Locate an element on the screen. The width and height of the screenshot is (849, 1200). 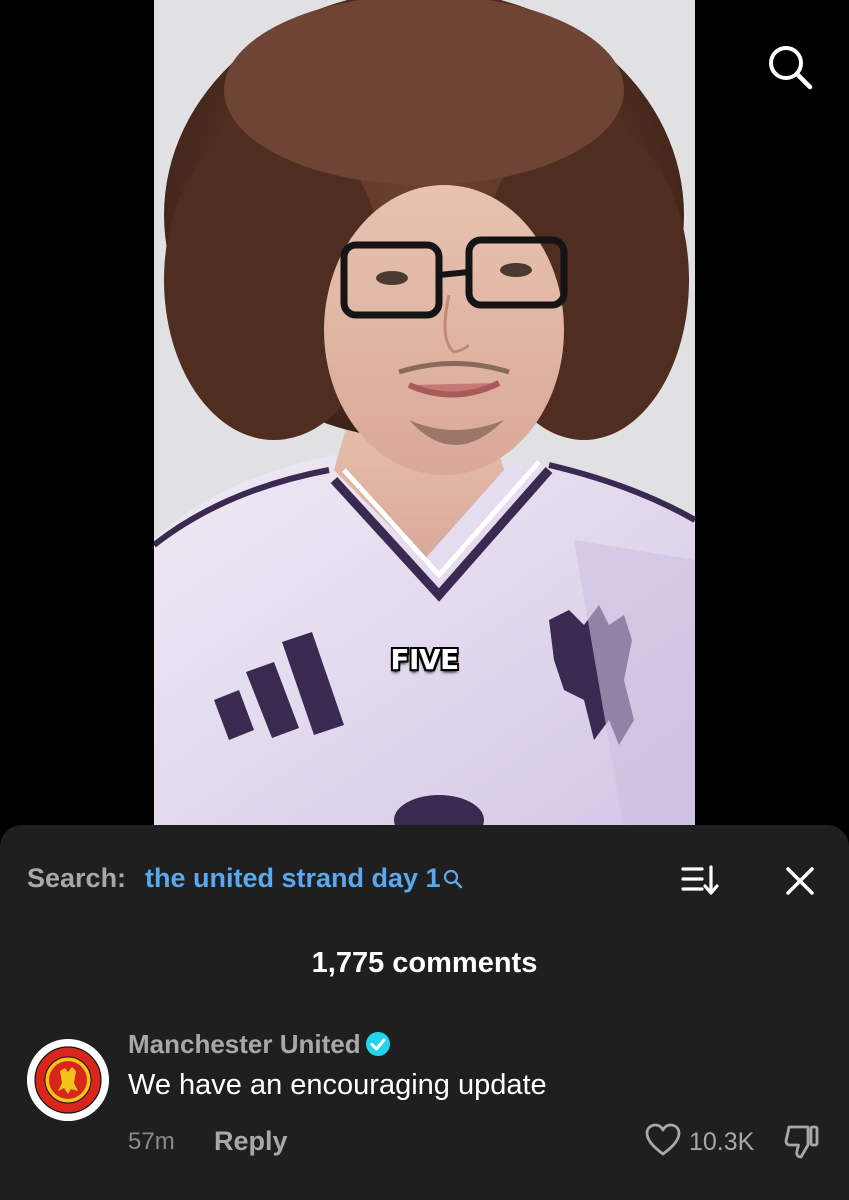
comments-header: Search: the united strand day 1 is located at coordinates (424, 880).